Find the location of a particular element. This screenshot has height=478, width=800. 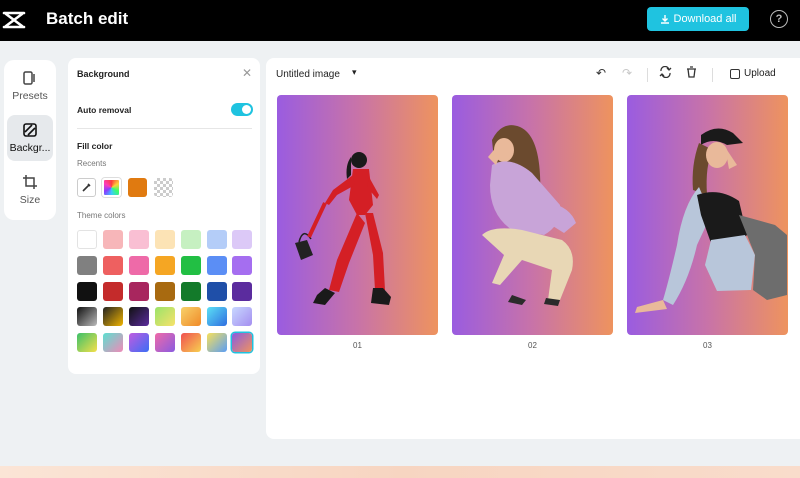

delete-icon is located at coordinates (691, 73).